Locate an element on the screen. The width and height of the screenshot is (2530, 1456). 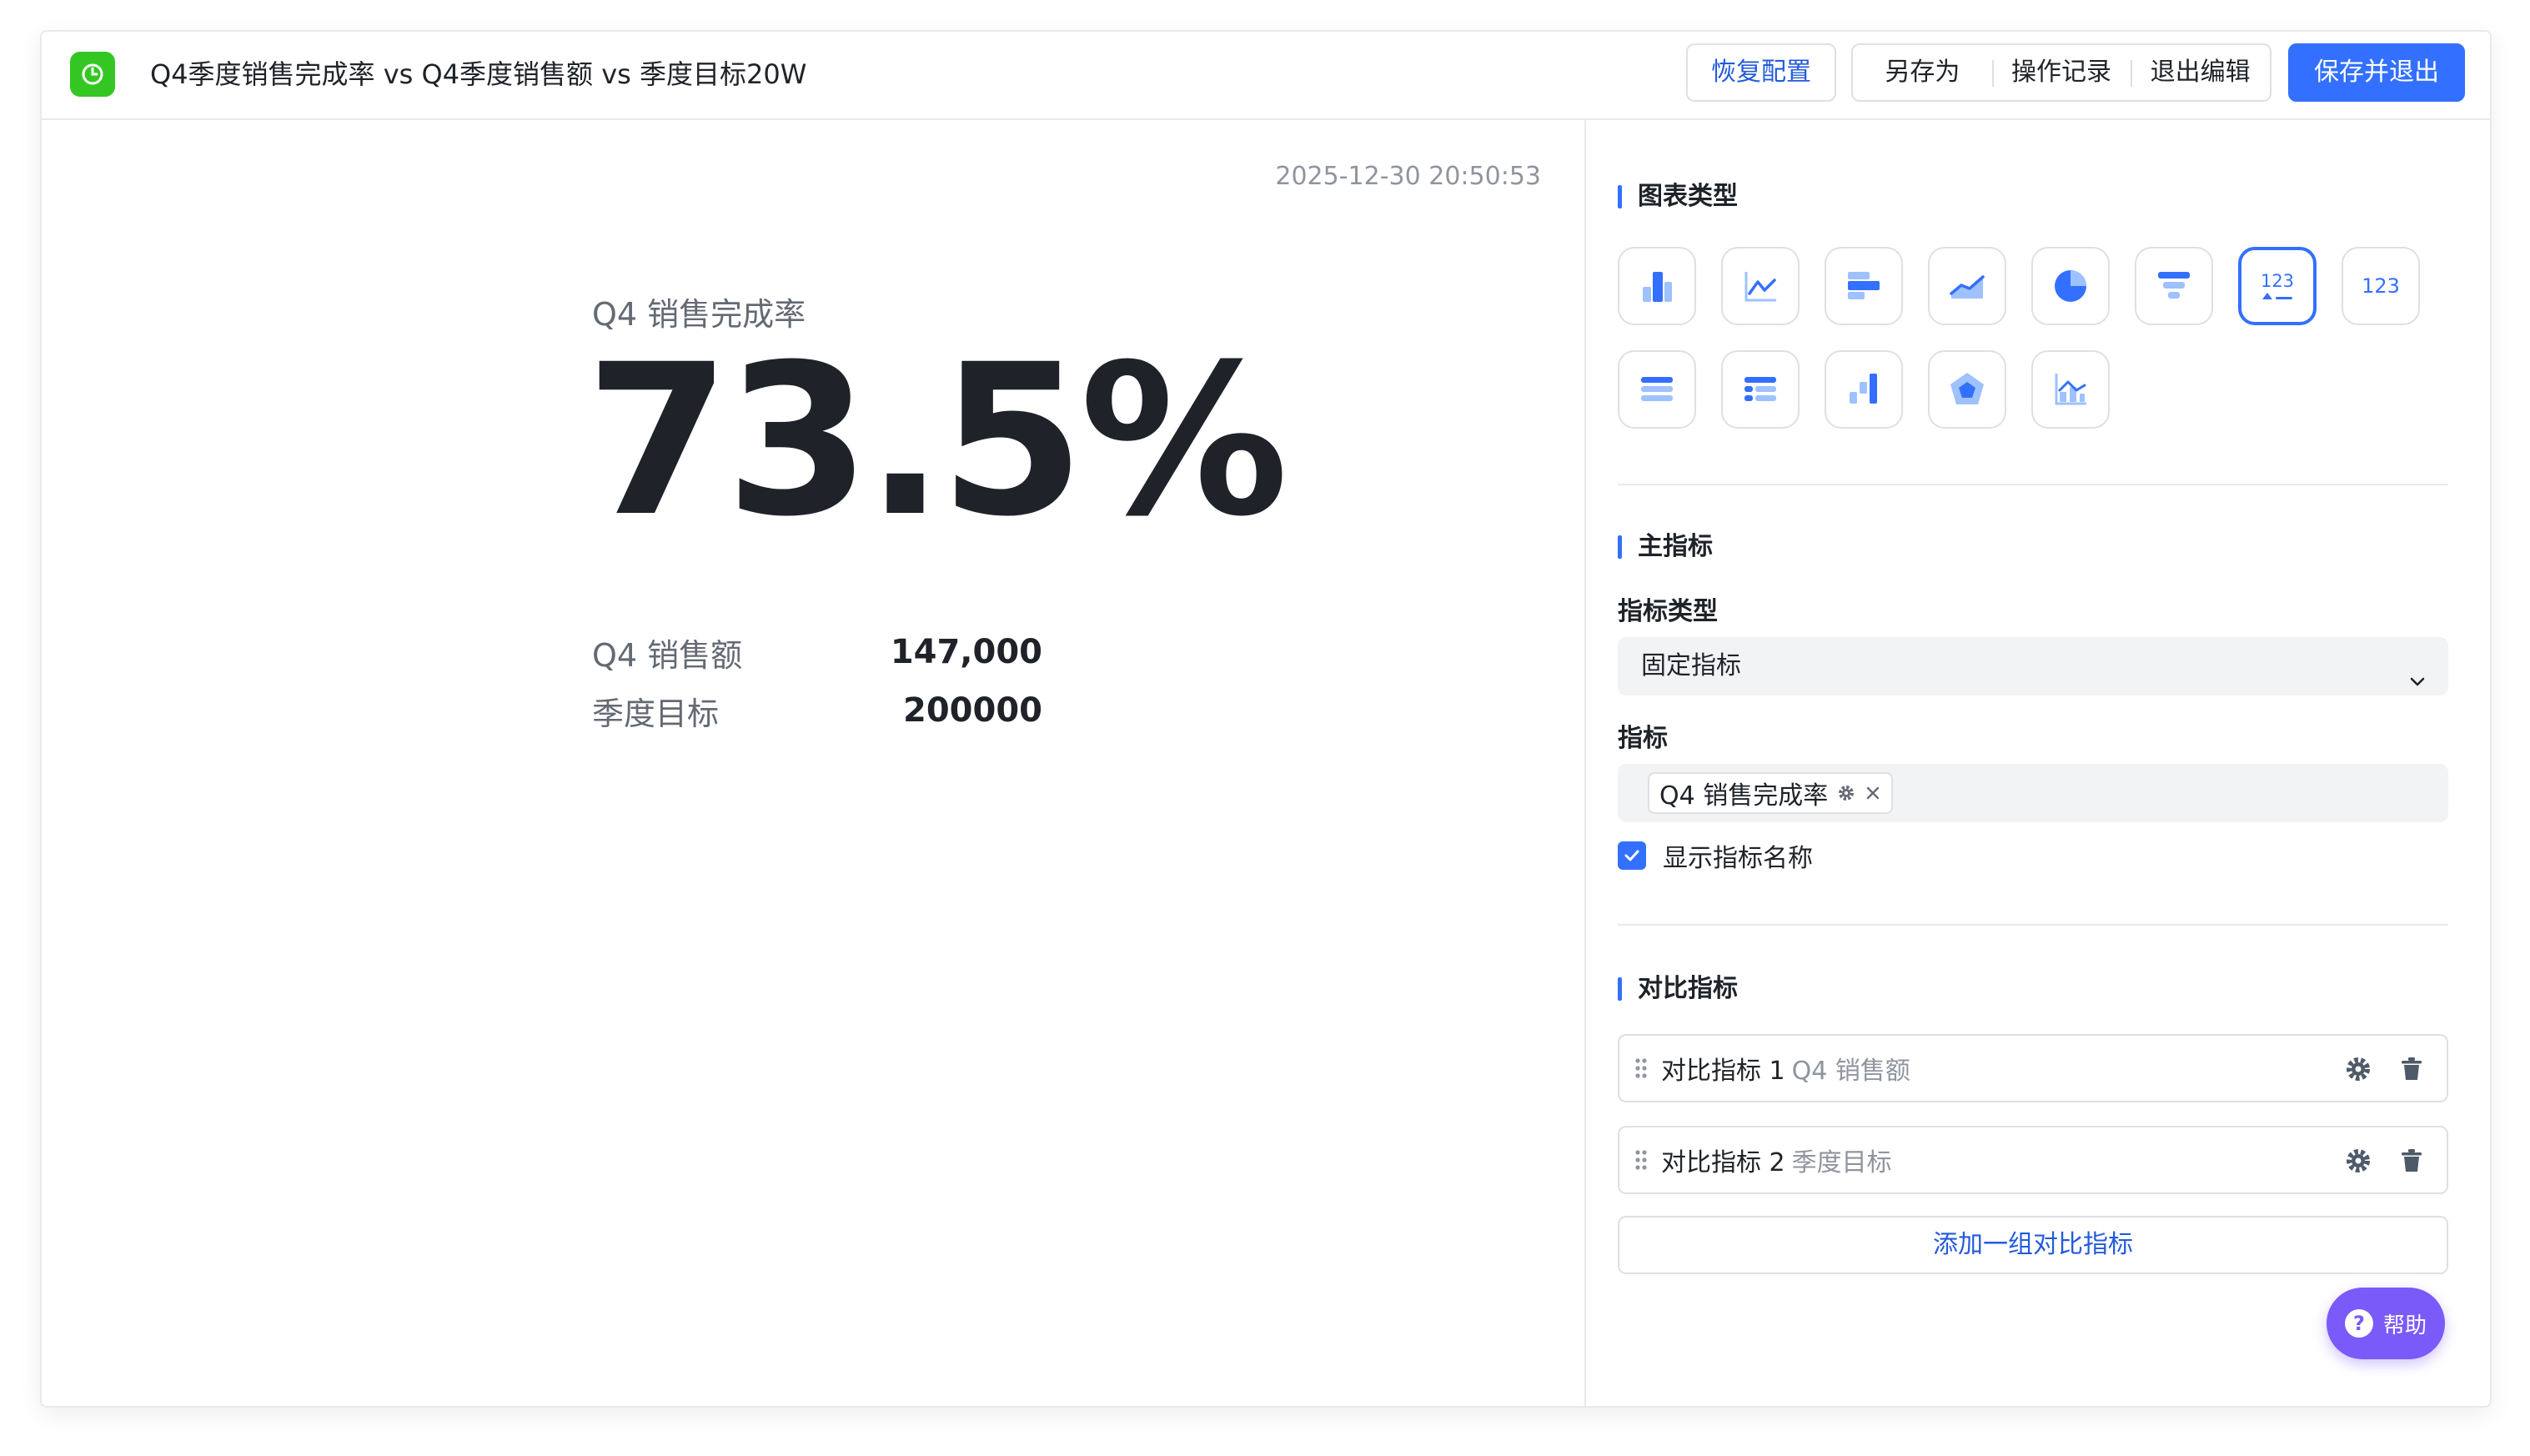
page-title: Q4季度销售完成率 vs Q4季度销售额 vs 季度目标20W is located at coordinates (478, 74).